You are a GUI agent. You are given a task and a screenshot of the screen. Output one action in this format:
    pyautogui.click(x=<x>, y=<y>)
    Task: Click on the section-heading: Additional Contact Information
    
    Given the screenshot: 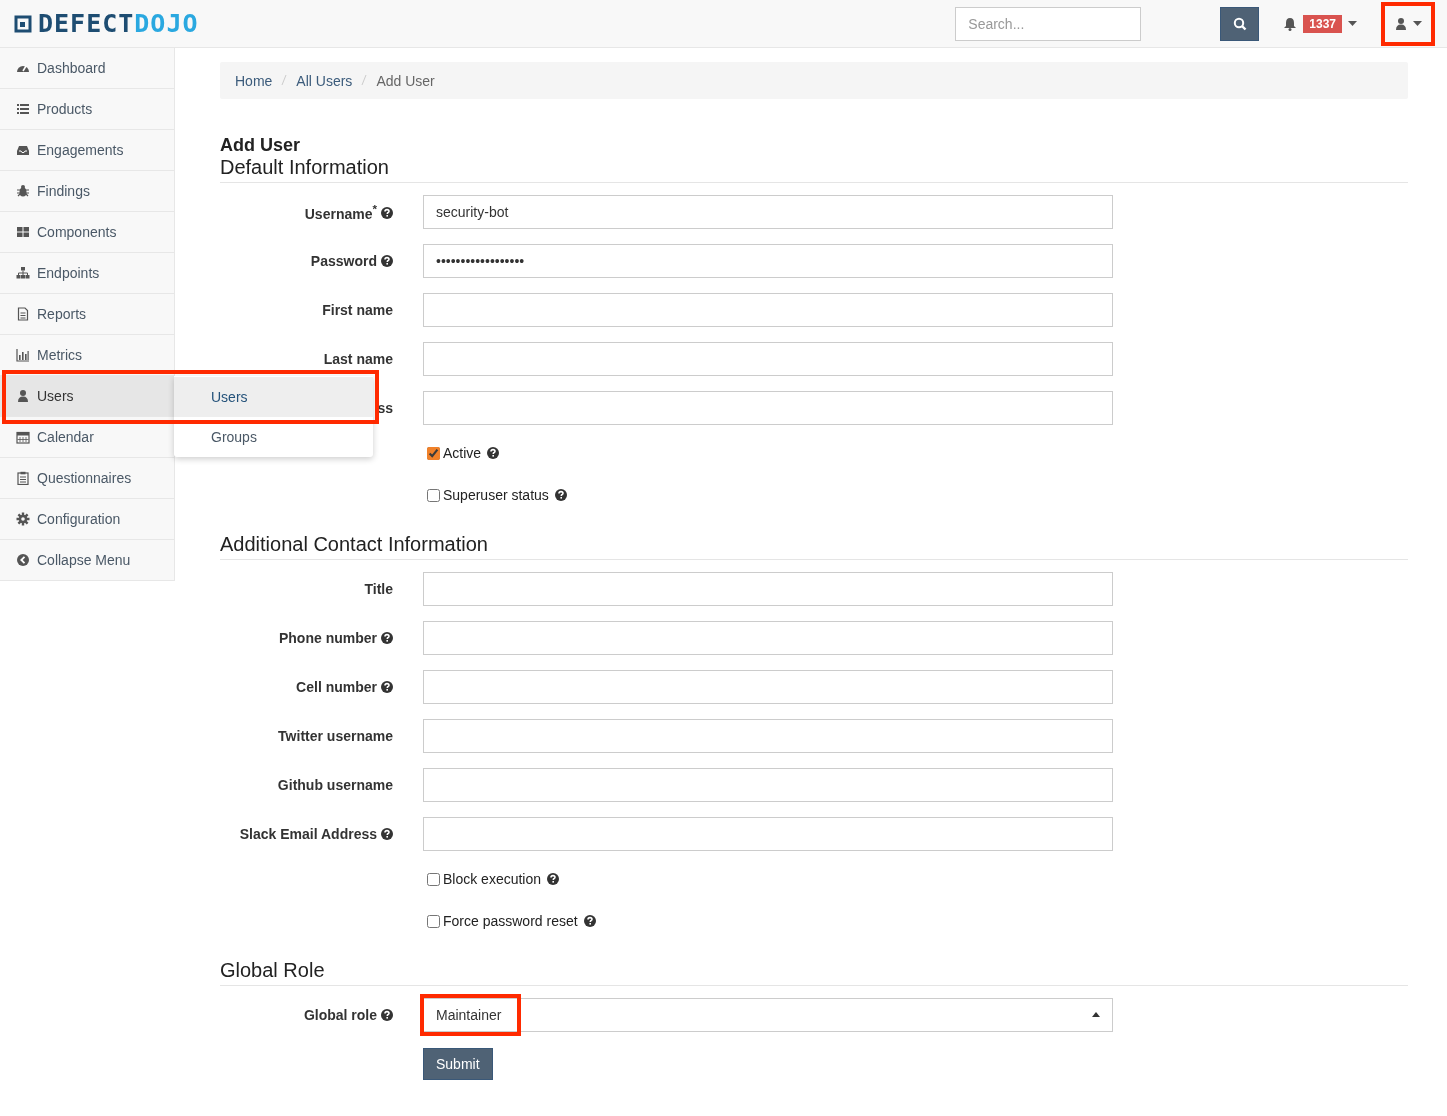 What is the action you would take?
    pyautogui.click(x=814, y=546)
    